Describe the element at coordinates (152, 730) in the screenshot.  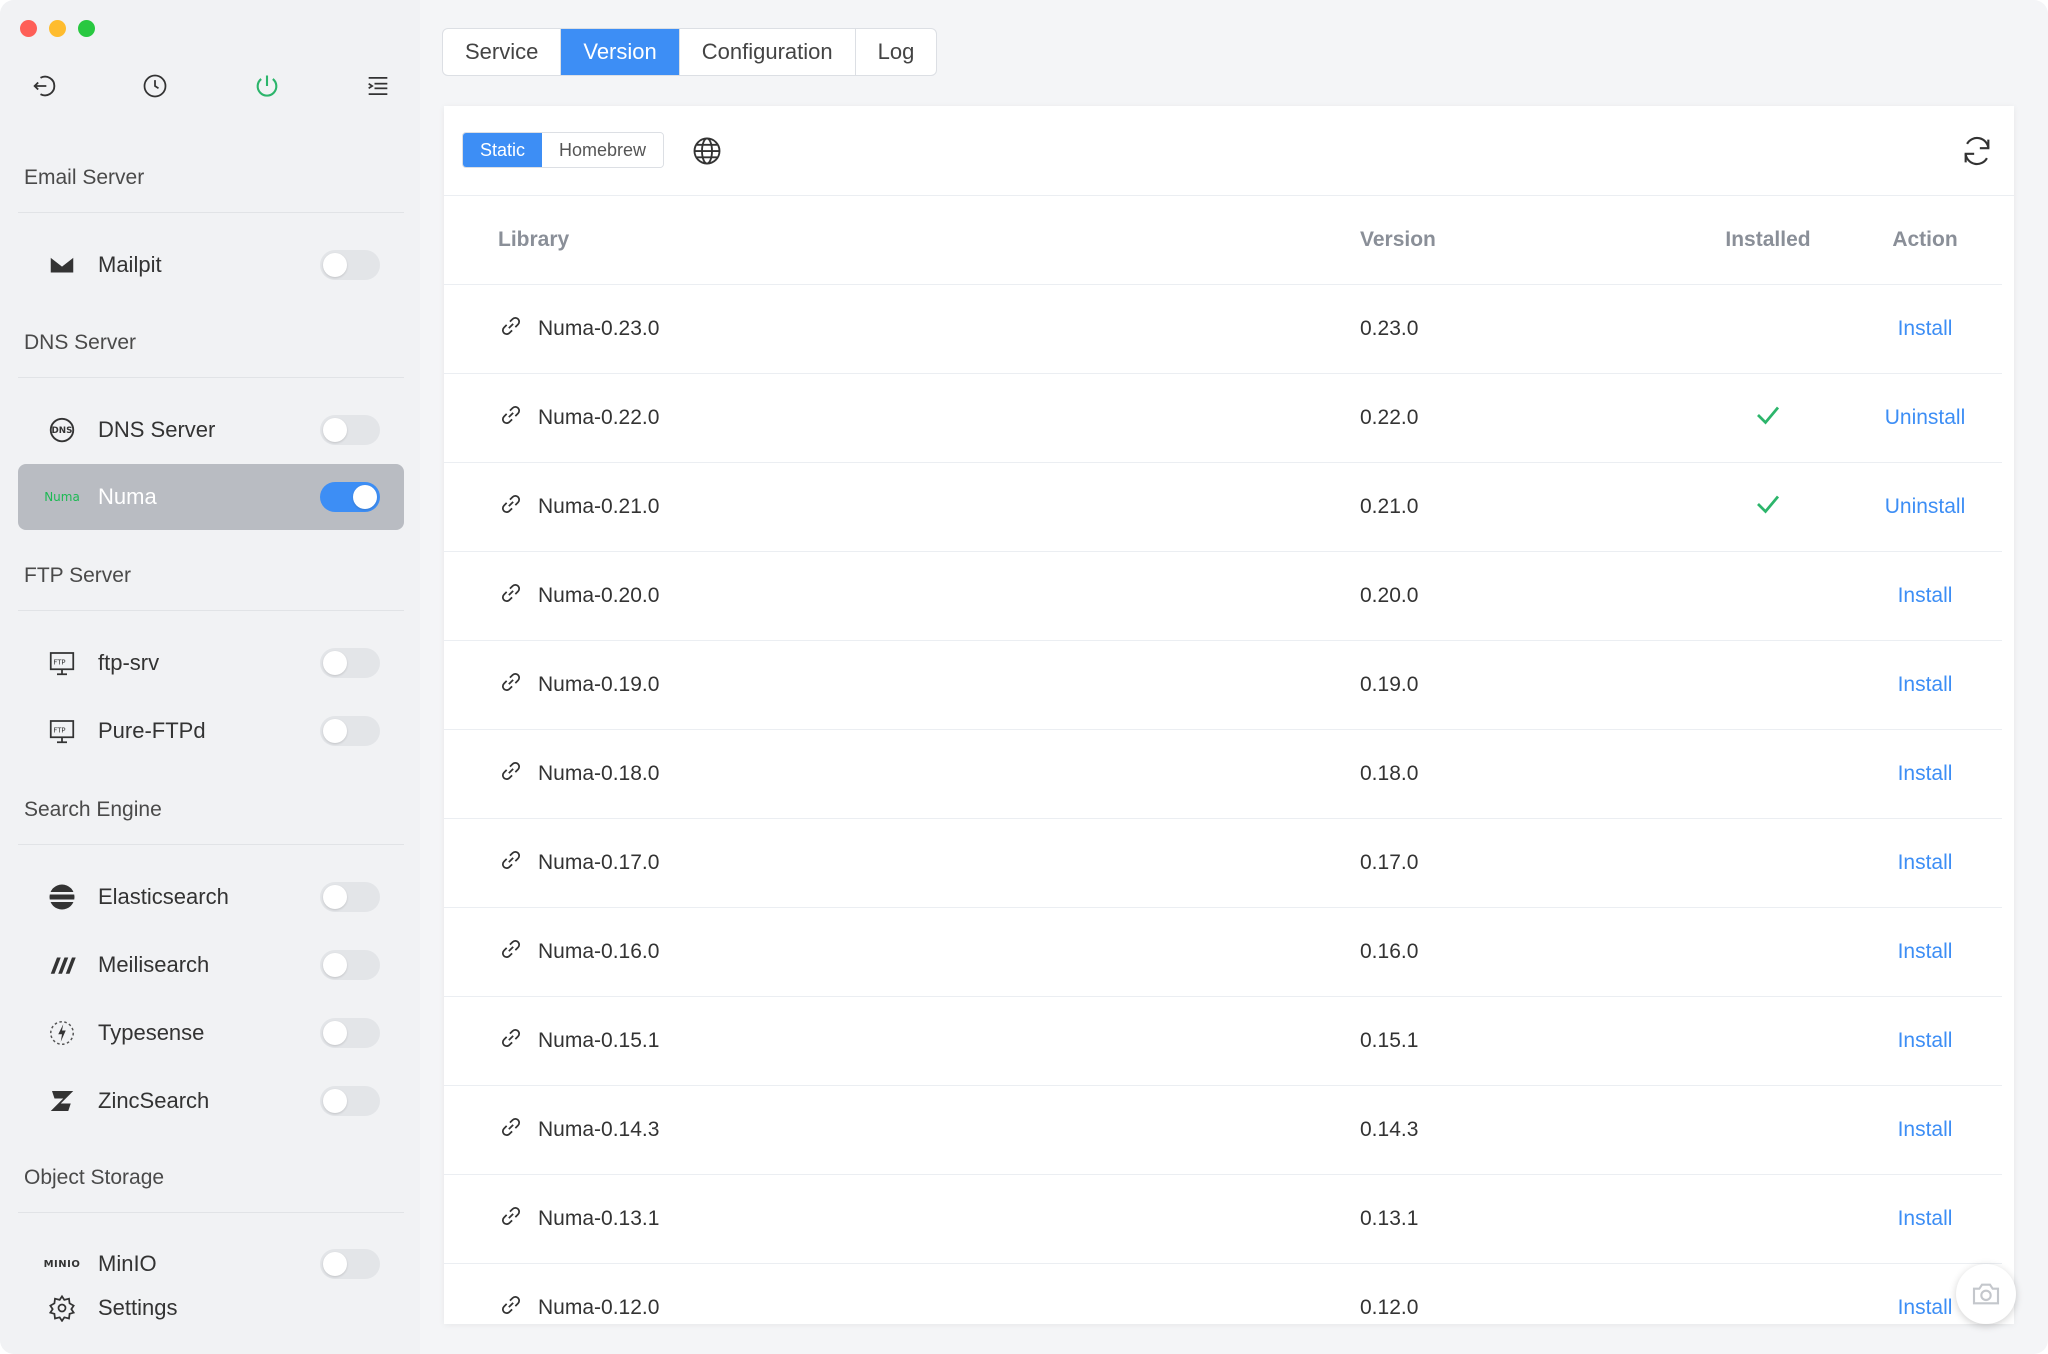
I see `sidebar-item-label: Pure-FTPd` at that location.